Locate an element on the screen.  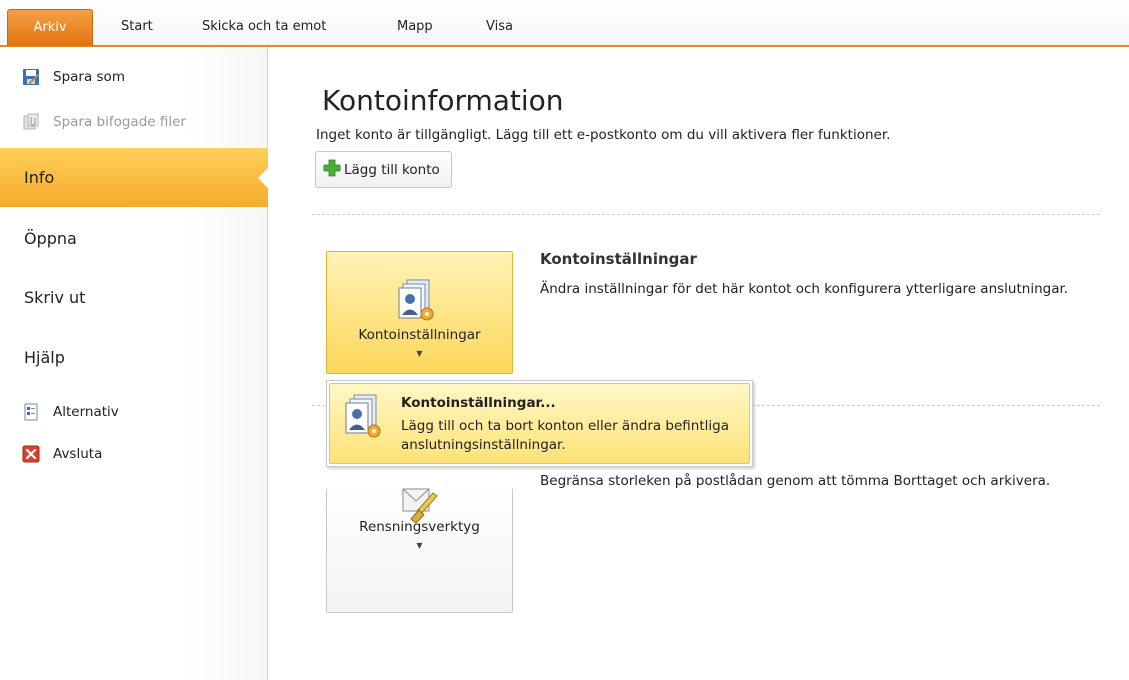
nav-open: Öppna is located at coordinates (134, 239).